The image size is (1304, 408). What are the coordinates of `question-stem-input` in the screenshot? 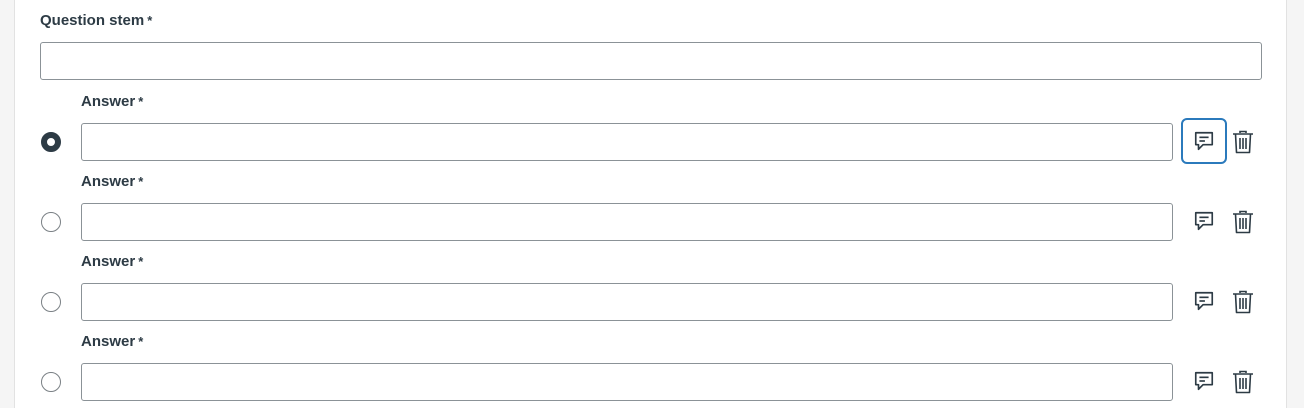 It's located at (651, 61).